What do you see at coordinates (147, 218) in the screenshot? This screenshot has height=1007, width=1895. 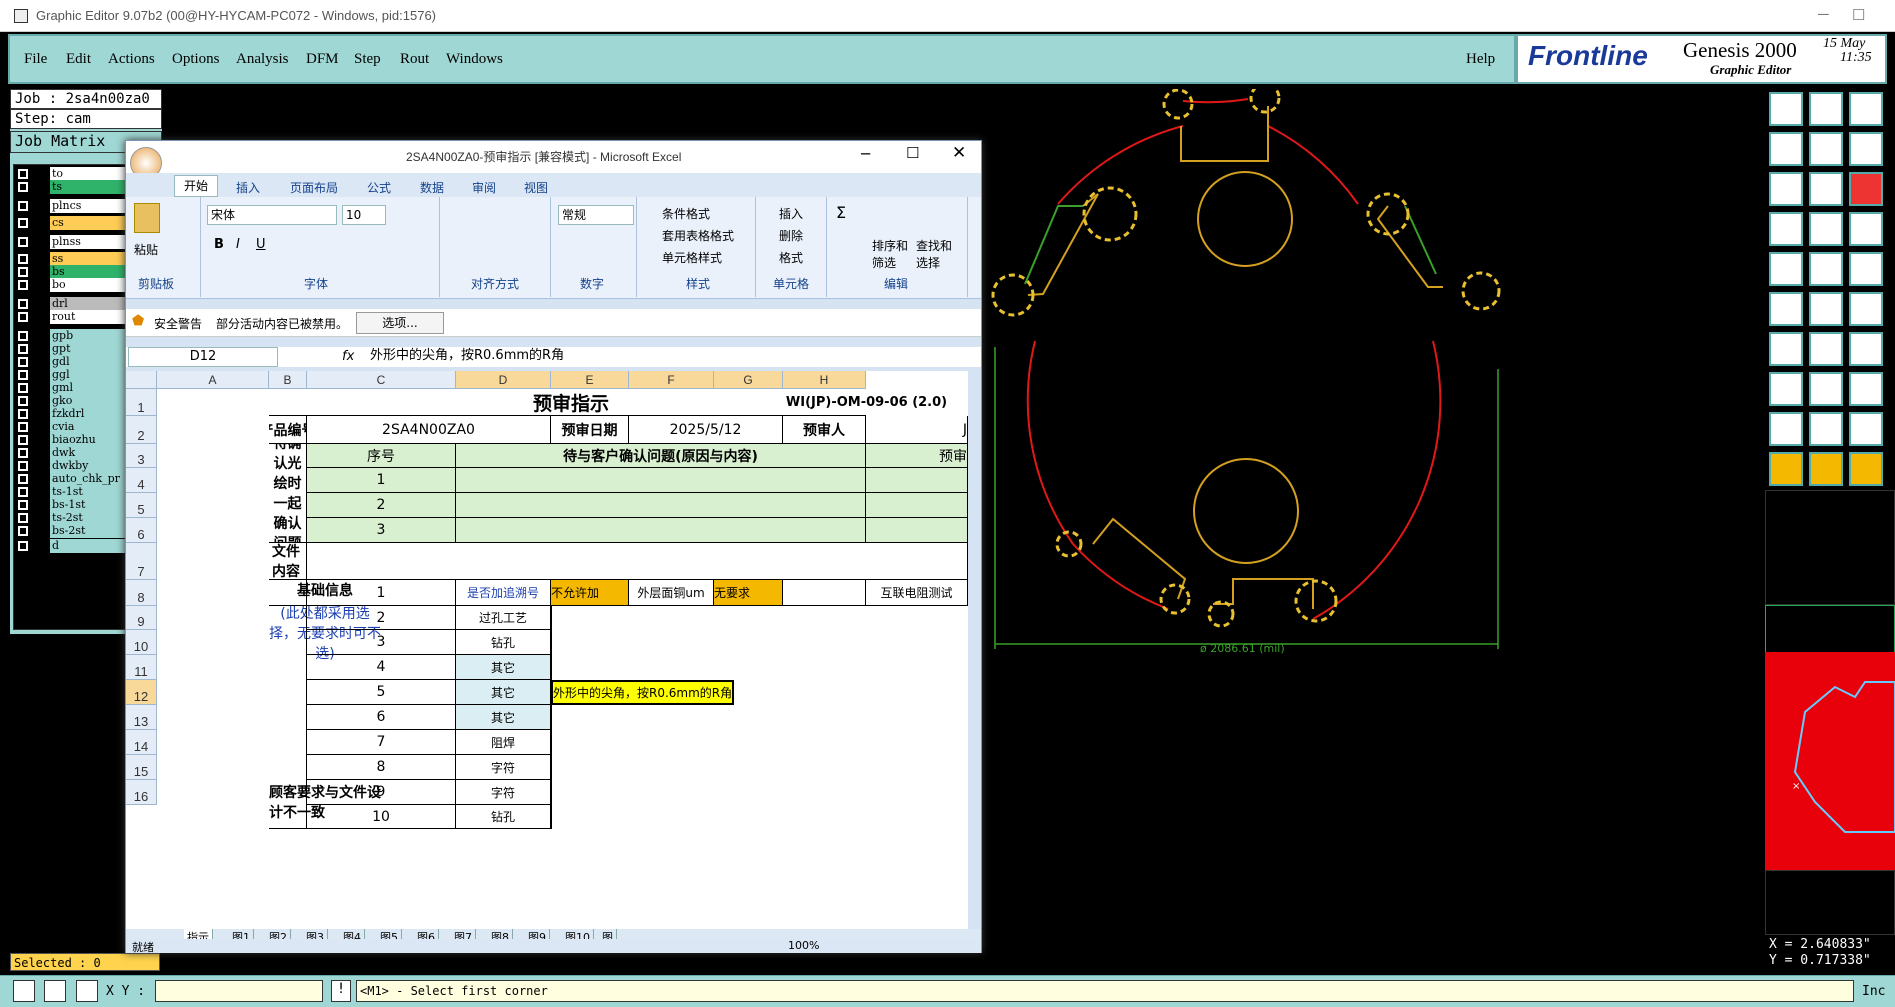 I see `paste-icon` at bounding box center [147, 218].